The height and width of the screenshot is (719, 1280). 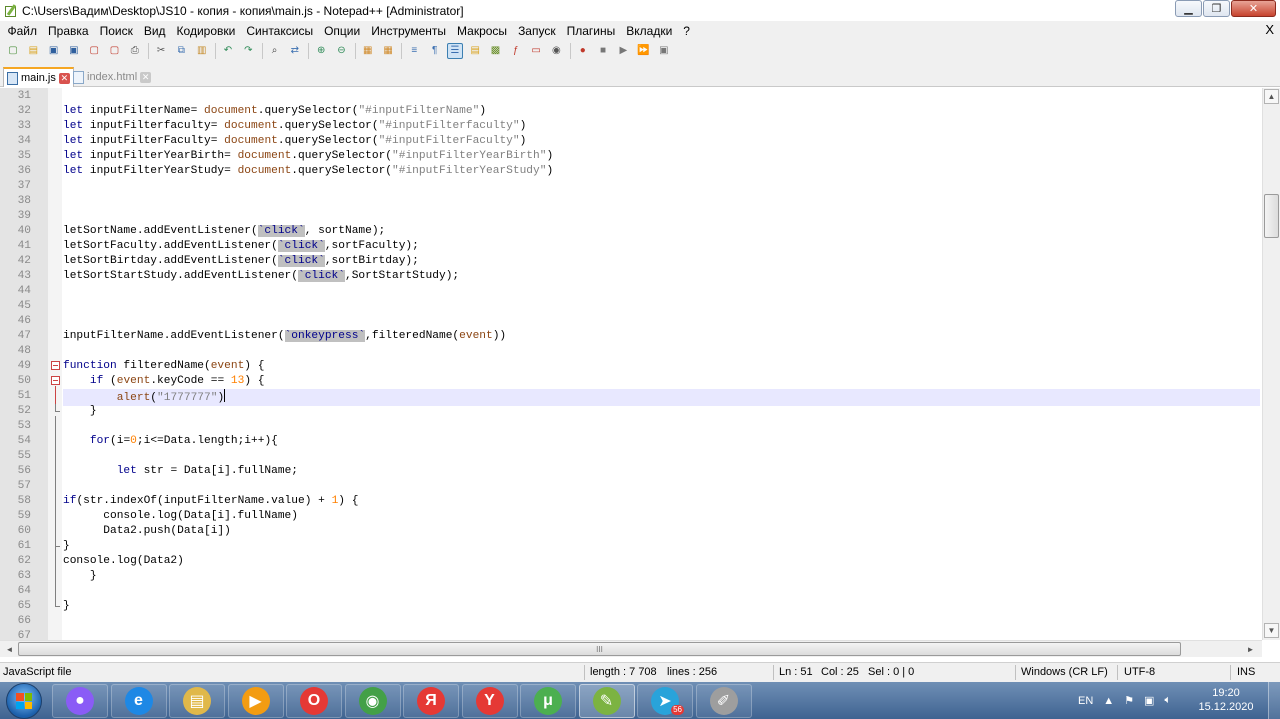 I want to click on code-line: 46, so click(x=631, y=321).